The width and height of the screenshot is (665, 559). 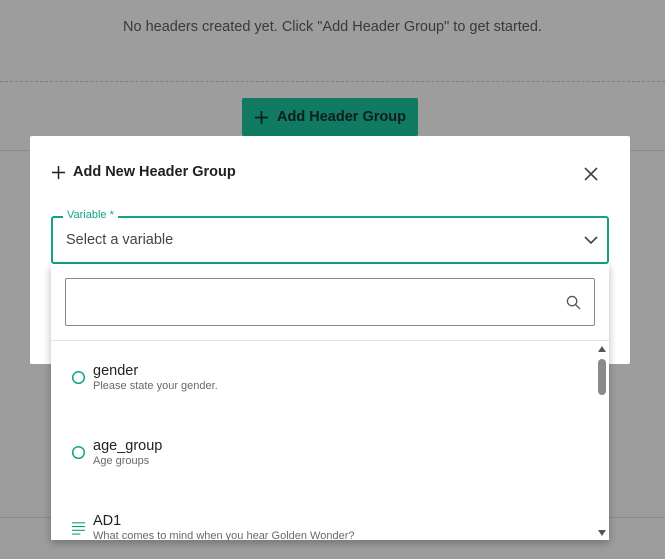 What do you see at coordinates (602, 533) in the screenshot?
I see `scroll-down-icon` at bounding box center [602, 533].